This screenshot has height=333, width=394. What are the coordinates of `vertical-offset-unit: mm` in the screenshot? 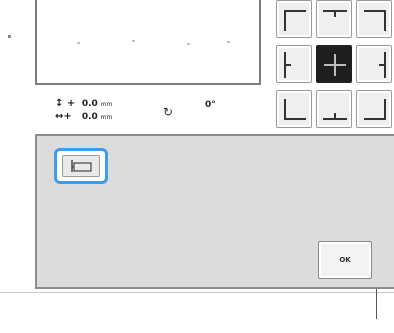 It's located at (106, 104).